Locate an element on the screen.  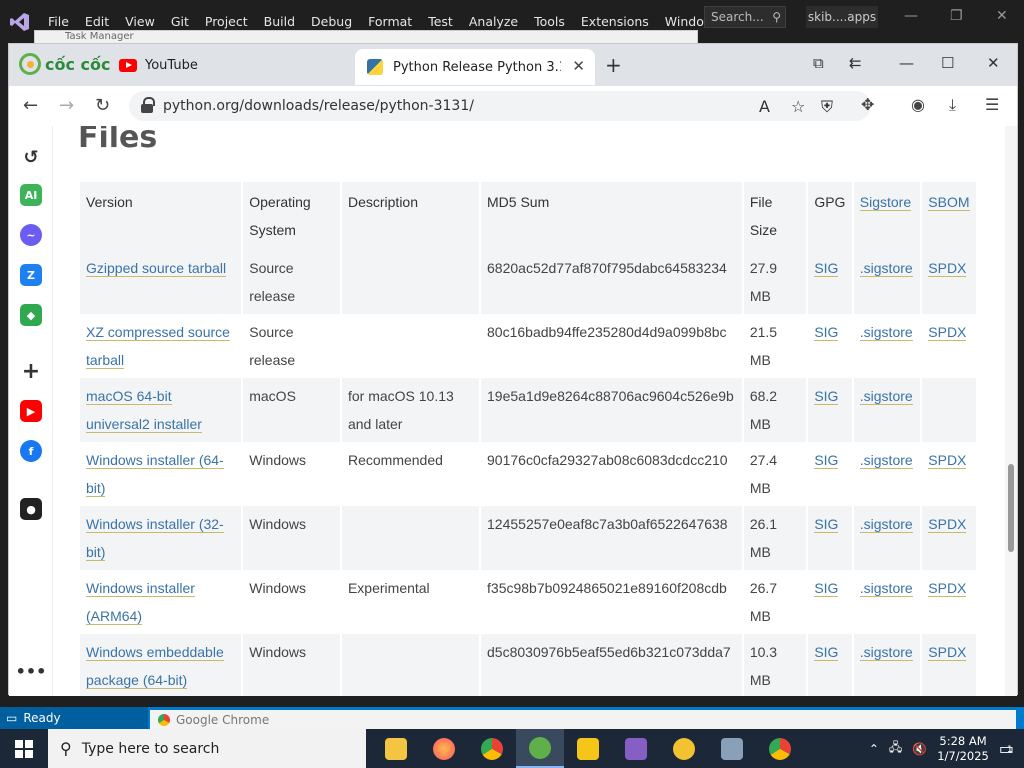
chevron-up-icon: ⌃ is located at coordinates (874, 749).